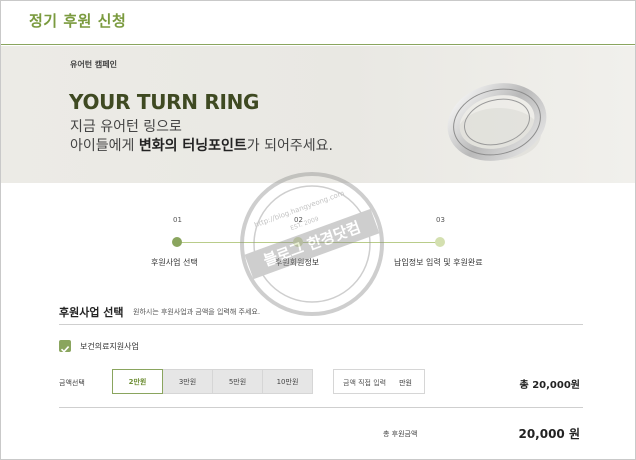  I want to click on program-checkbox, so click(65, 346).